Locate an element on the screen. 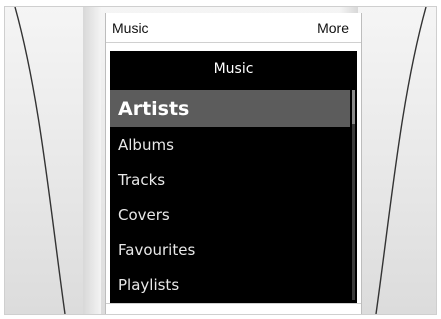  menu-item-covers: Covers is located at coordinates (230, 214).